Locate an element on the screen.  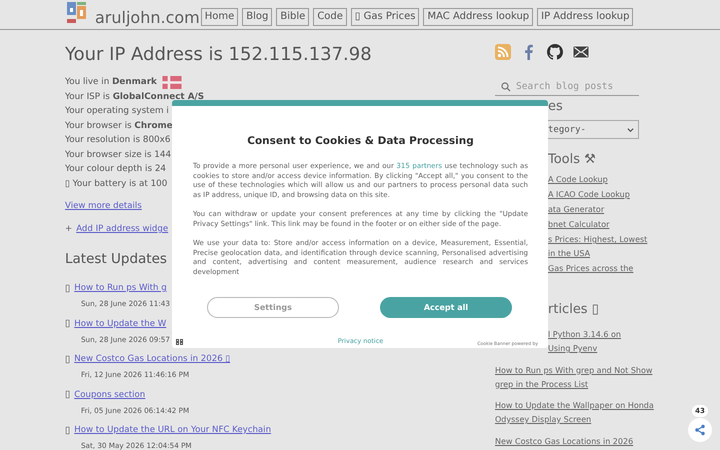
tool-link: bnet Calculator is located at coordinates (606, 225).